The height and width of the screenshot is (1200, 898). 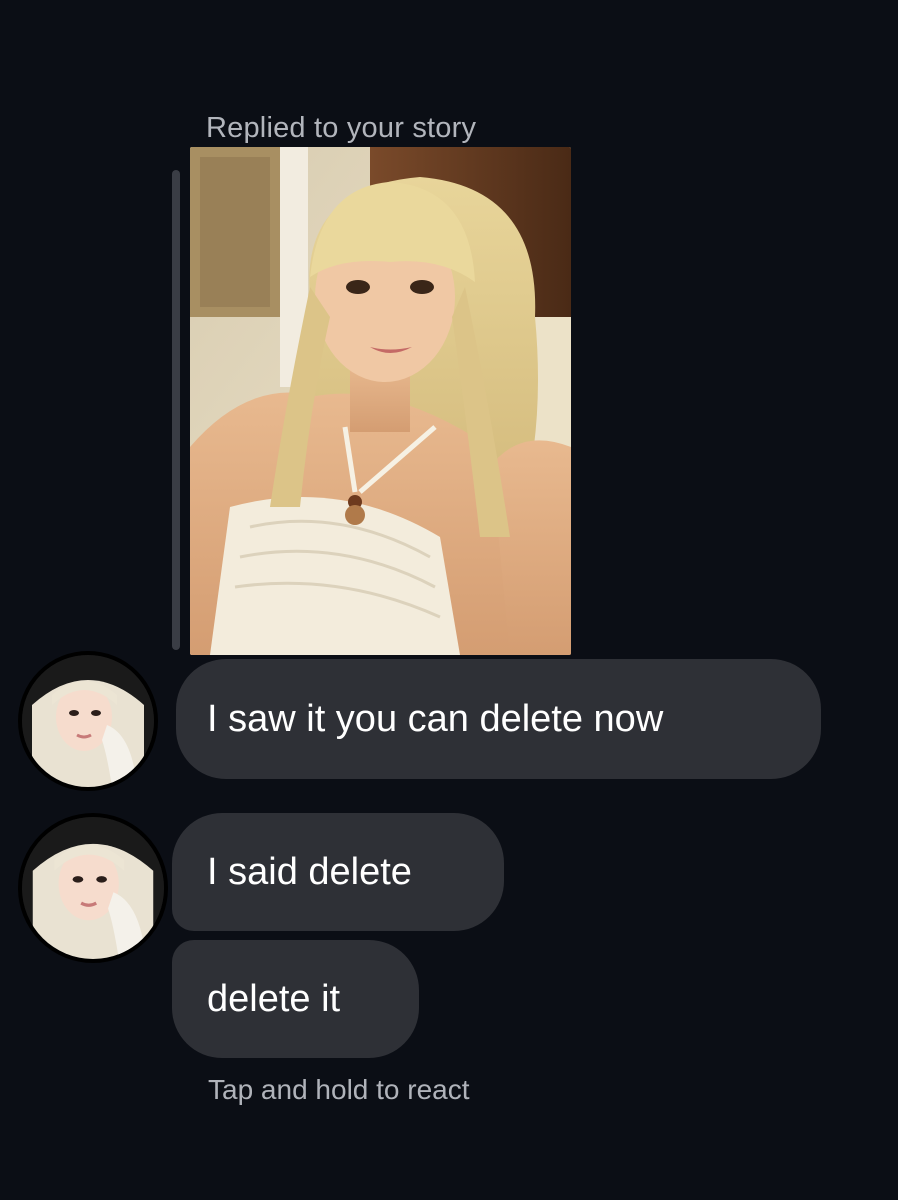 I want to click on reply-indicator-bar, so click(x=176, y=410).